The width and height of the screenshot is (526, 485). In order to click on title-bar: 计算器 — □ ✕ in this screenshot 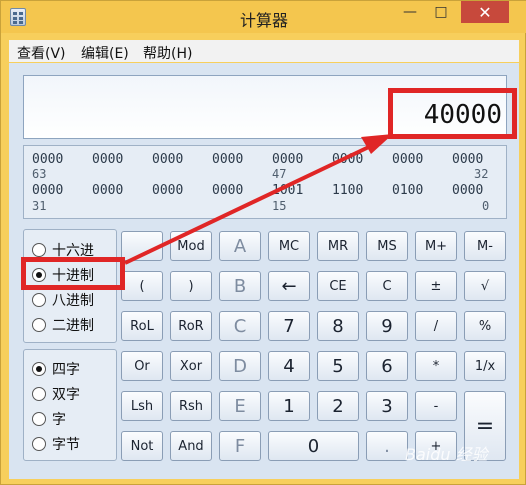, I will do `click(263, 17)`.